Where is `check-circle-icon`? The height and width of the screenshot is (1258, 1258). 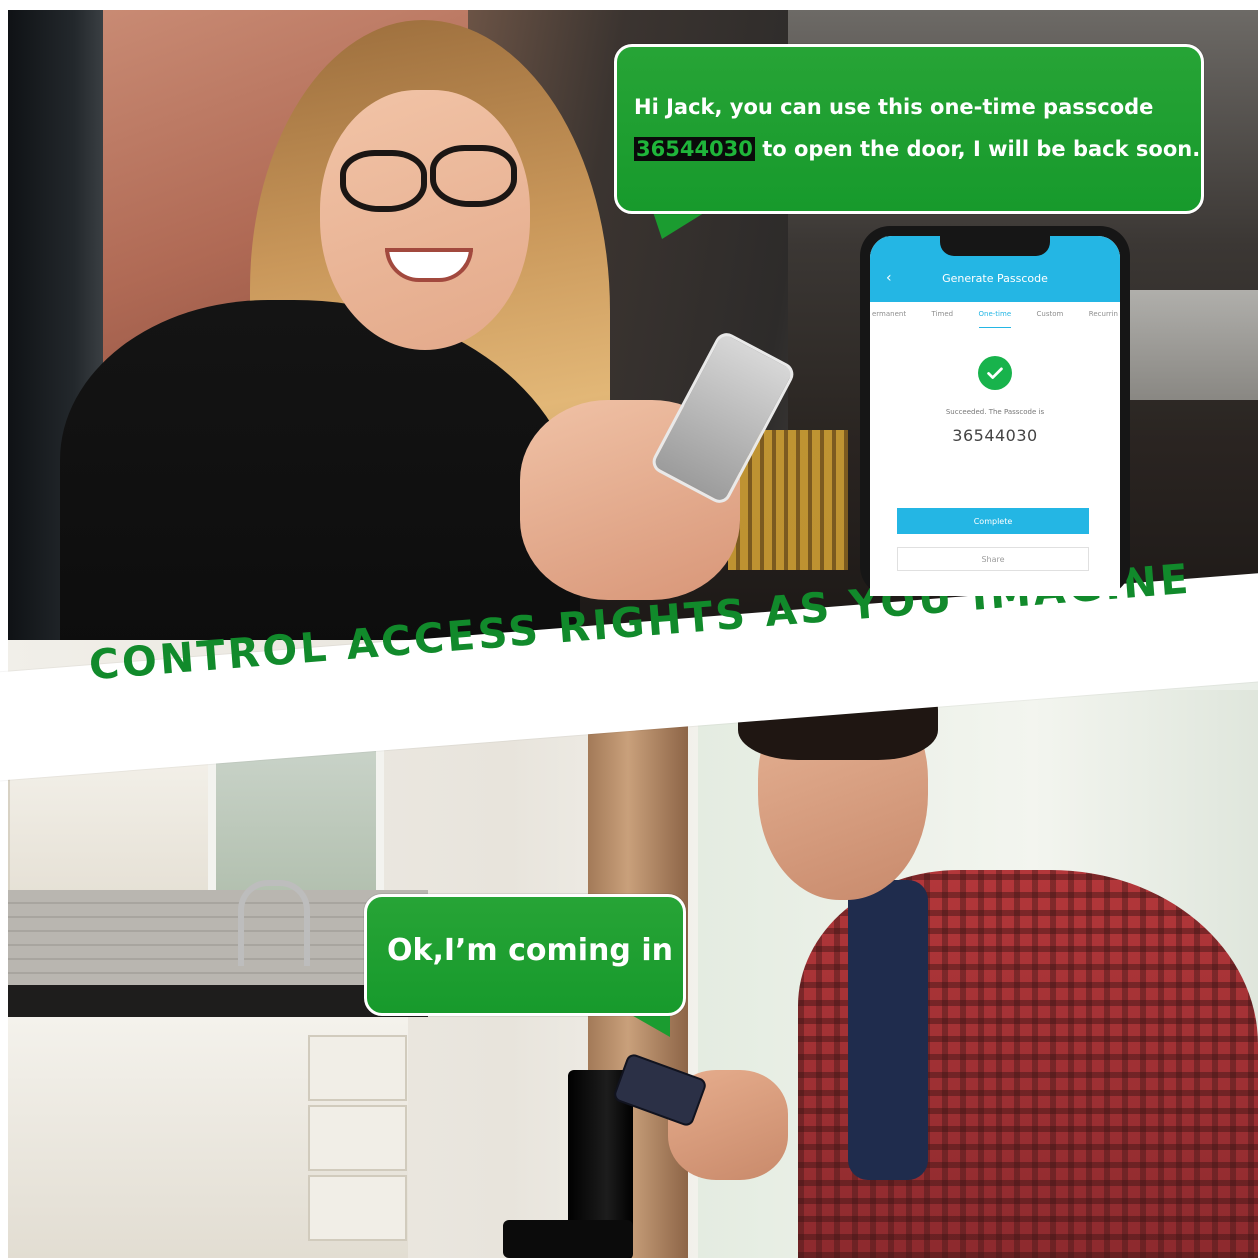 check-circle-icon is located at coordinates (995, 373).